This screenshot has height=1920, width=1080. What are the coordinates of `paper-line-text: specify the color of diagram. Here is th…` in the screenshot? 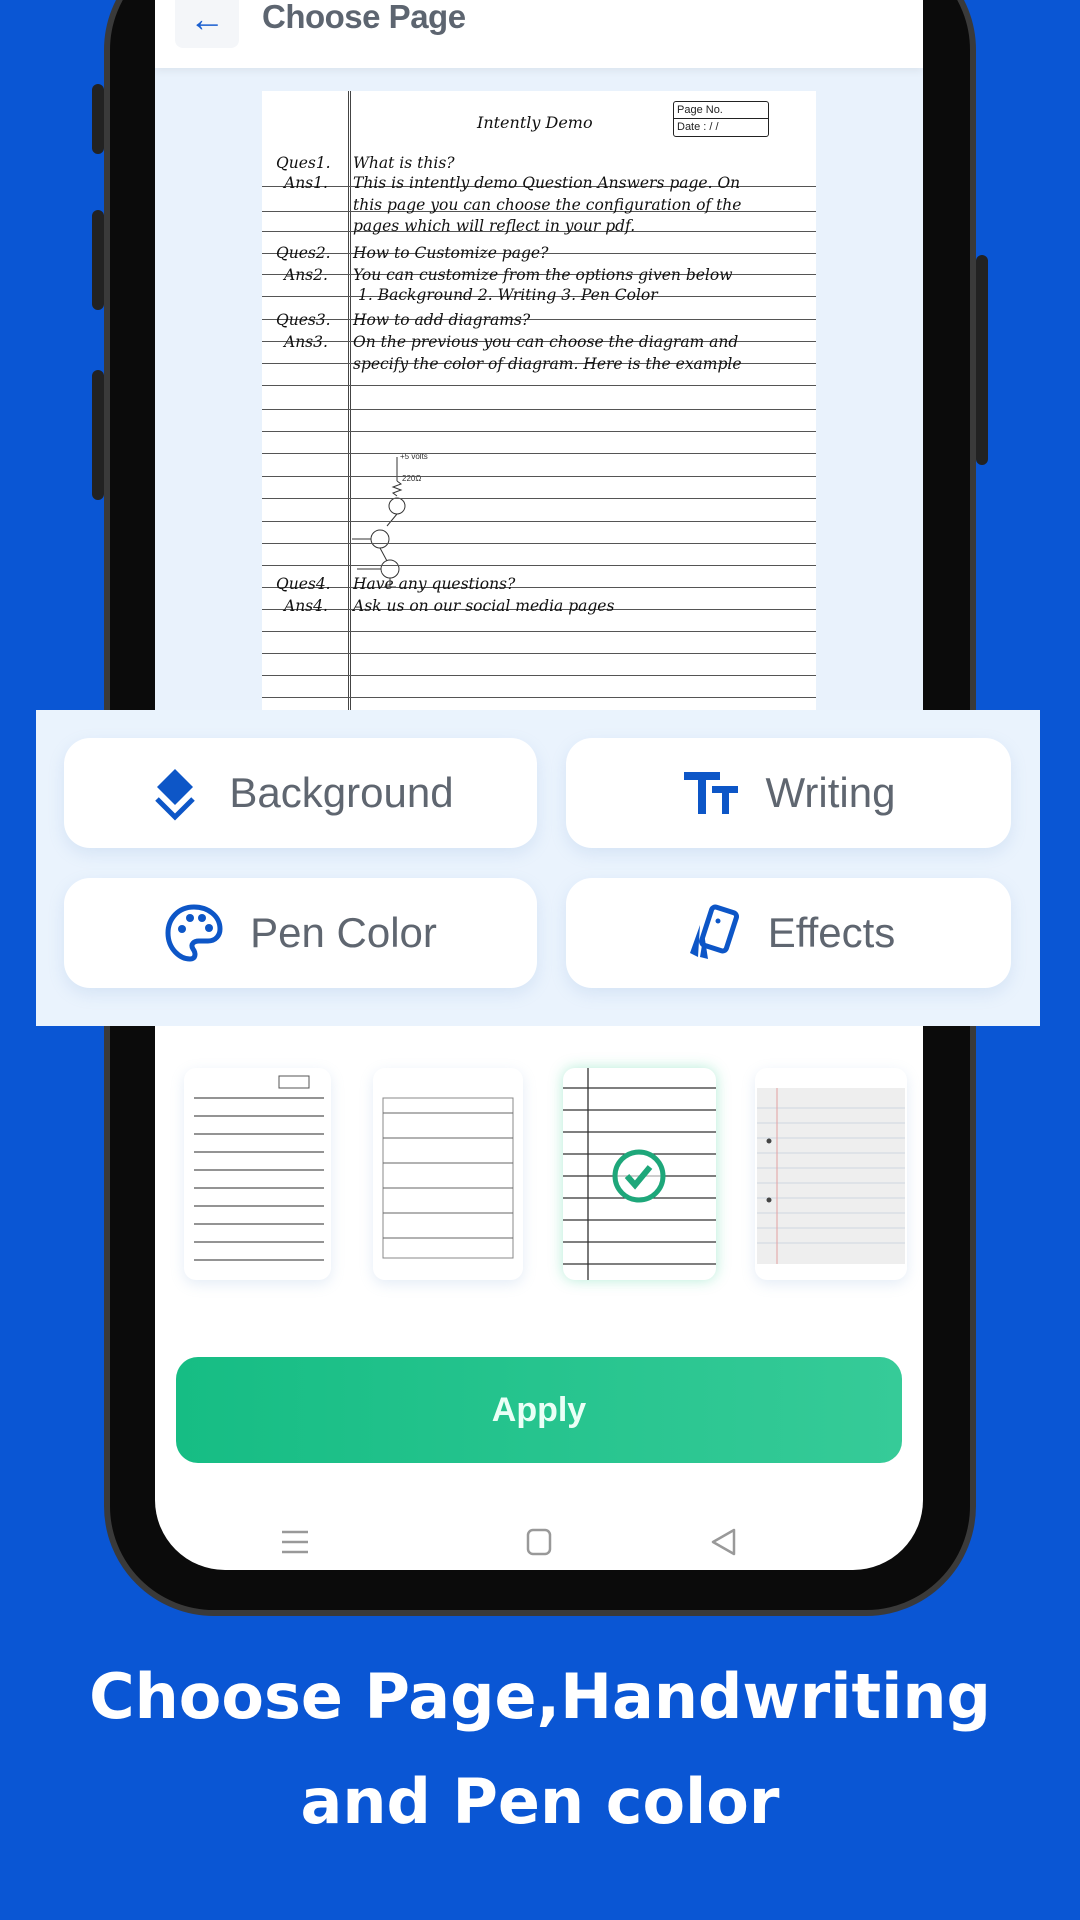 It's located at (547, 364).